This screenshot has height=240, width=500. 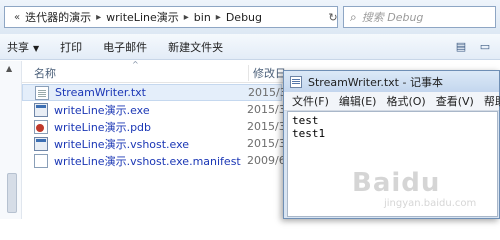 I want to click on menu-file: 文件(F), so click(x=310, y=101).